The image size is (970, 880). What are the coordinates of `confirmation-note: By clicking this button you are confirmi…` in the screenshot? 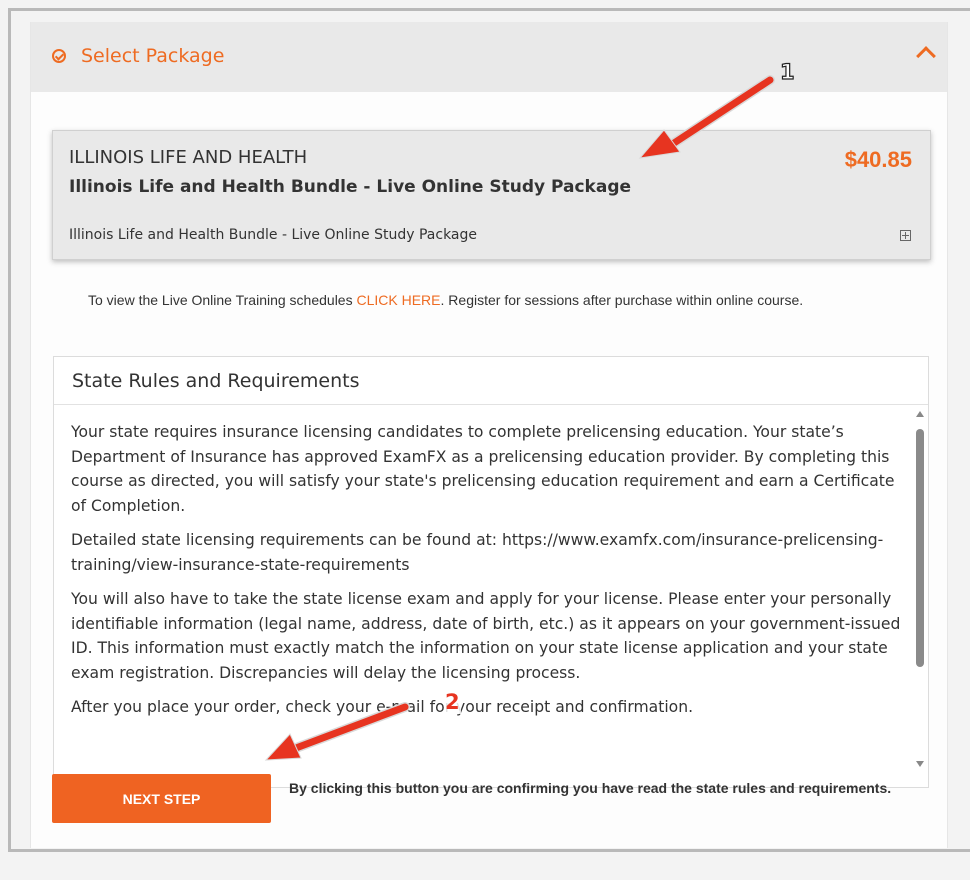 It's located at (590, 788).